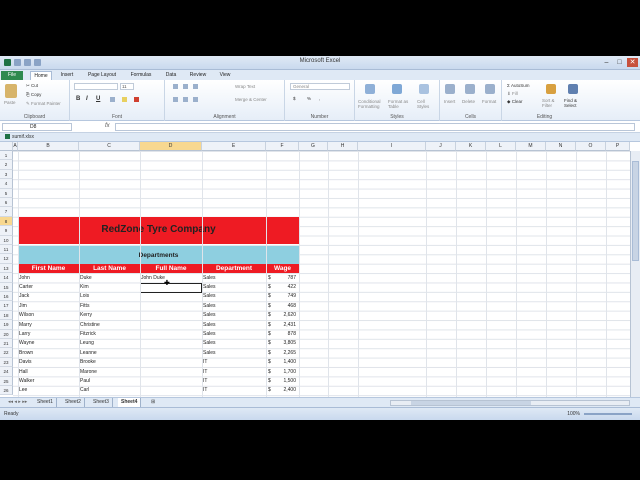  Describe the element at coordinates (6, 250) in the screenshot. I see `row-header-11: 11` at that location.